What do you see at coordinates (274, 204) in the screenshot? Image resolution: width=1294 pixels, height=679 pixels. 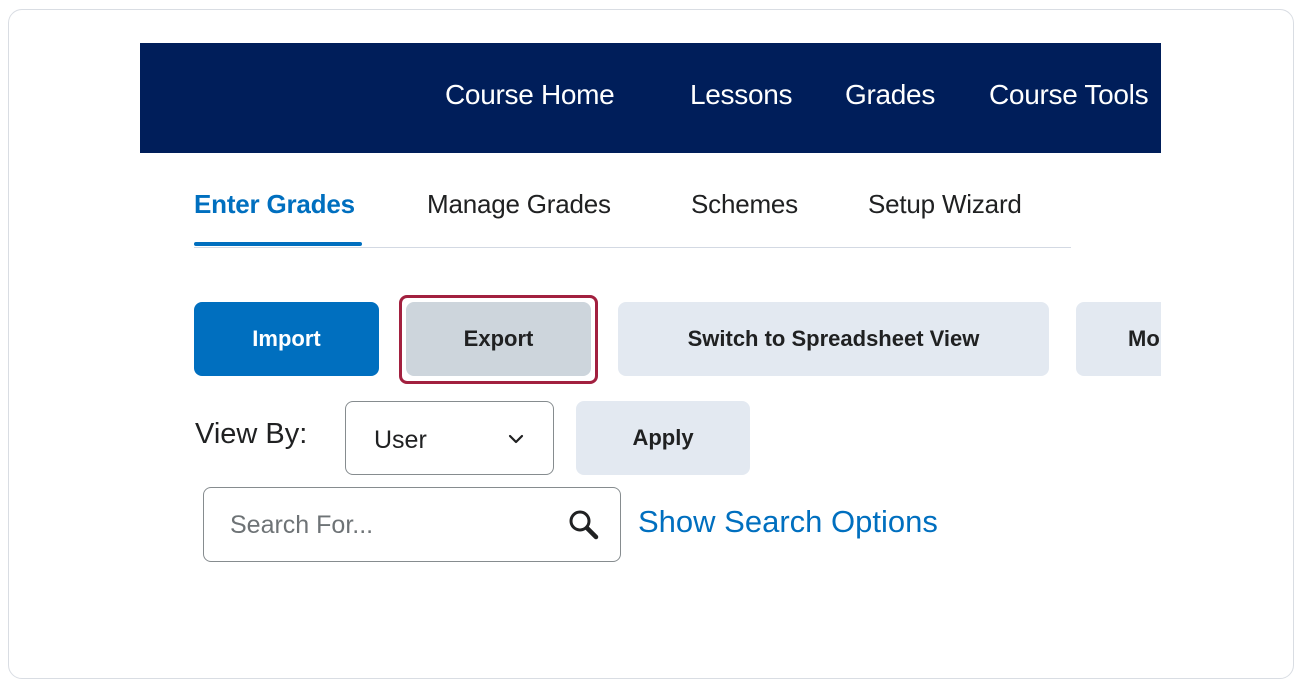 I see `tab-enter-grades: Enter Grades` at bounding box center [274, 204].